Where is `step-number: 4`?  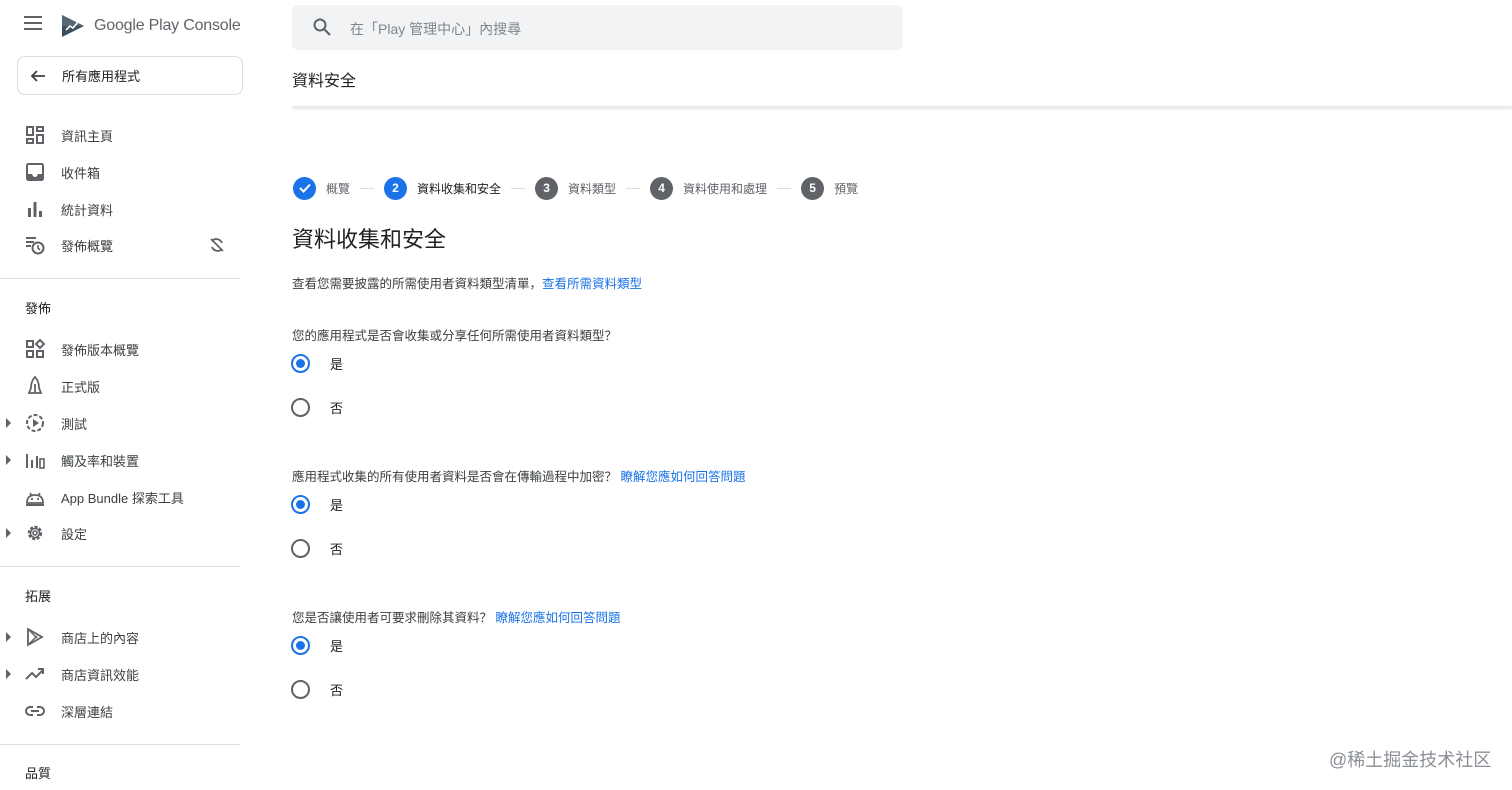
step-number: 4 is located at coordinates (662, 188).